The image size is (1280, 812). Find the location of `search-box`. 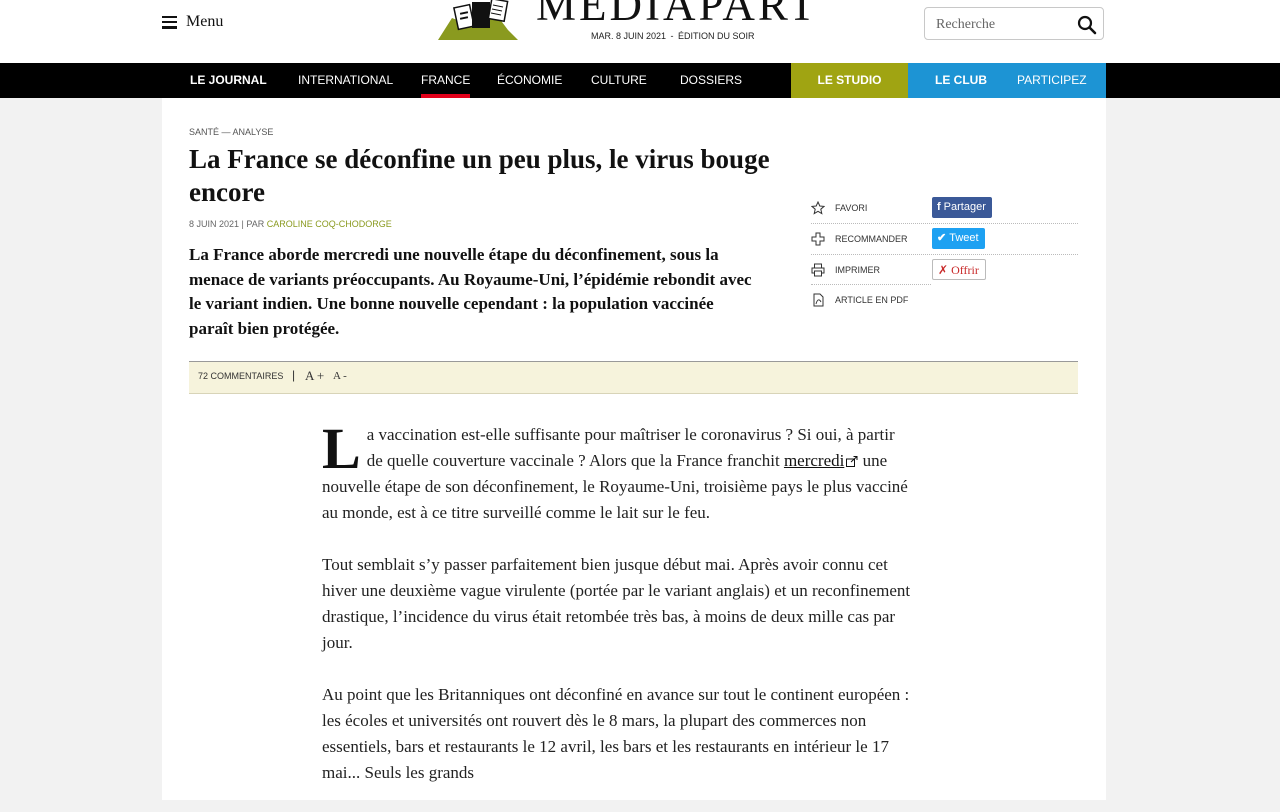

search-box is located at coordinates (1014, 23).